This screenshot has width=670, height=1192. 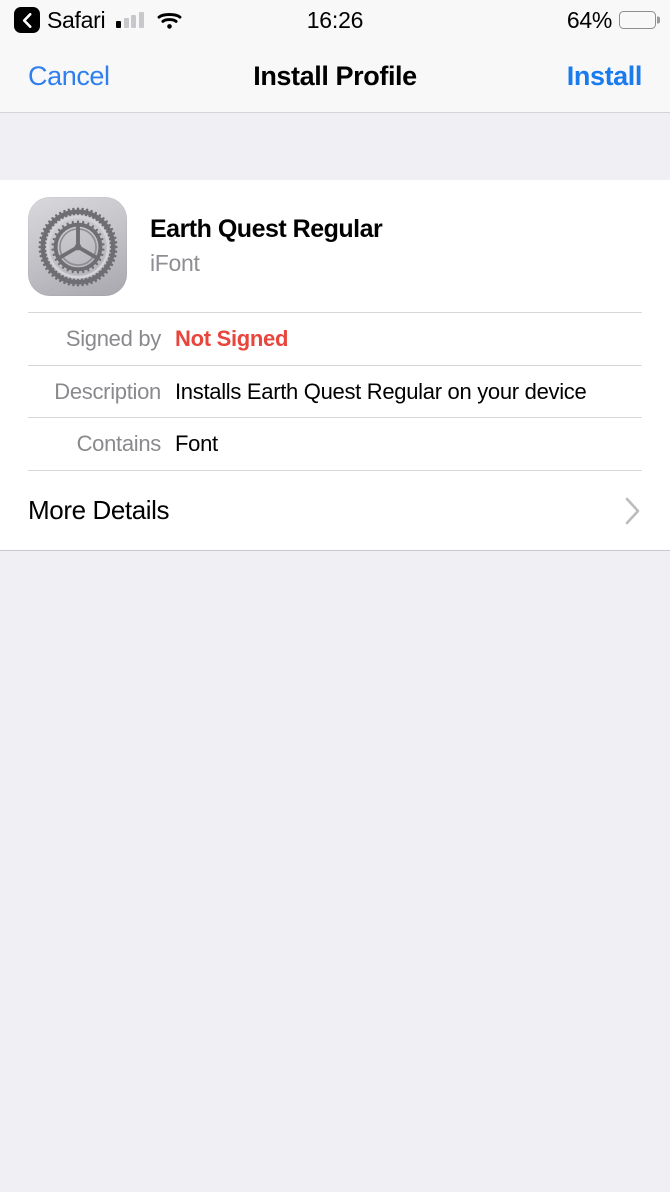 I want to click on chevron-right-icon, so click(x=633, y=511).